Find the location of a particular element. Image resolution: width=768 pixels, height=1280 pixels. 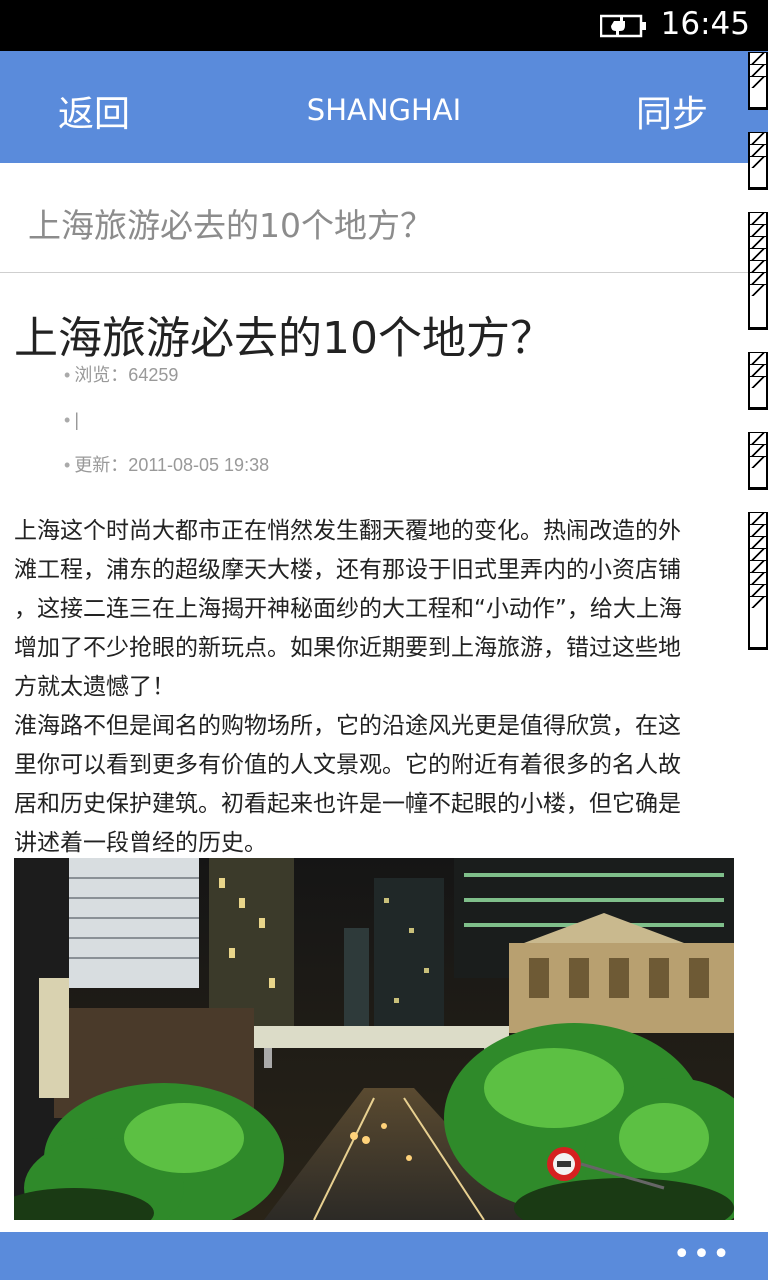

body-line: 上海这个时尚大都市正在悄然发生翻天覆地的变化。热闹改造的外 is located at coordinates (347, 531).